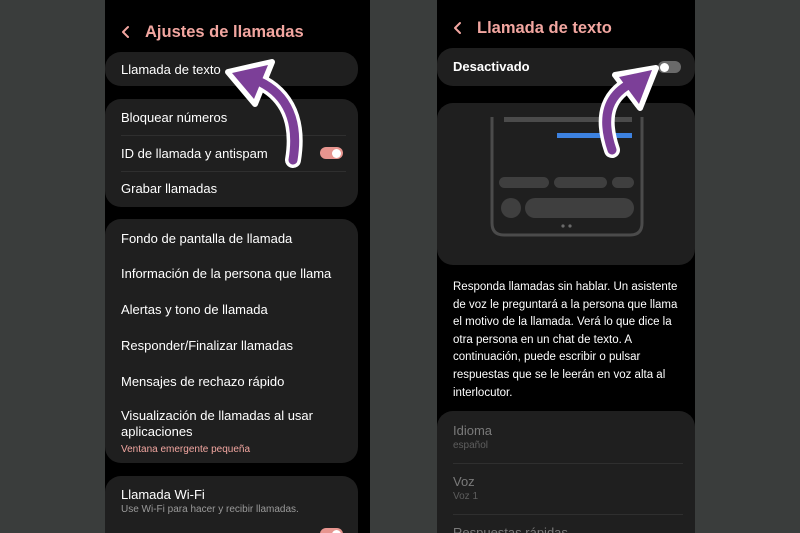 The height and width of the screenshot is (533, 800). I want to click on menu-item-quick-decline: Mensajes de rechazo rápido, so click(233, 381).